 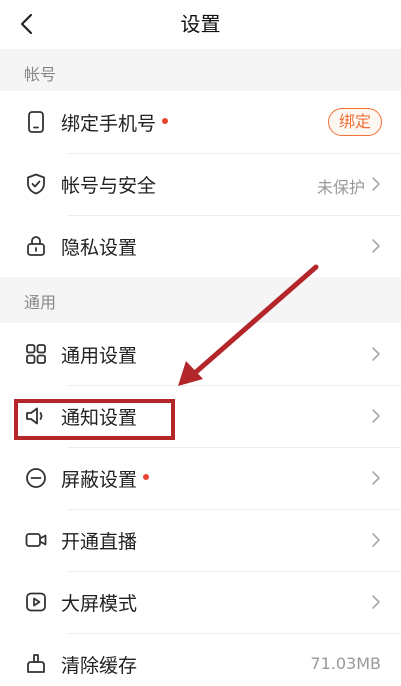 I want to click on section-title: 帐号, so click(x=40, y=74).